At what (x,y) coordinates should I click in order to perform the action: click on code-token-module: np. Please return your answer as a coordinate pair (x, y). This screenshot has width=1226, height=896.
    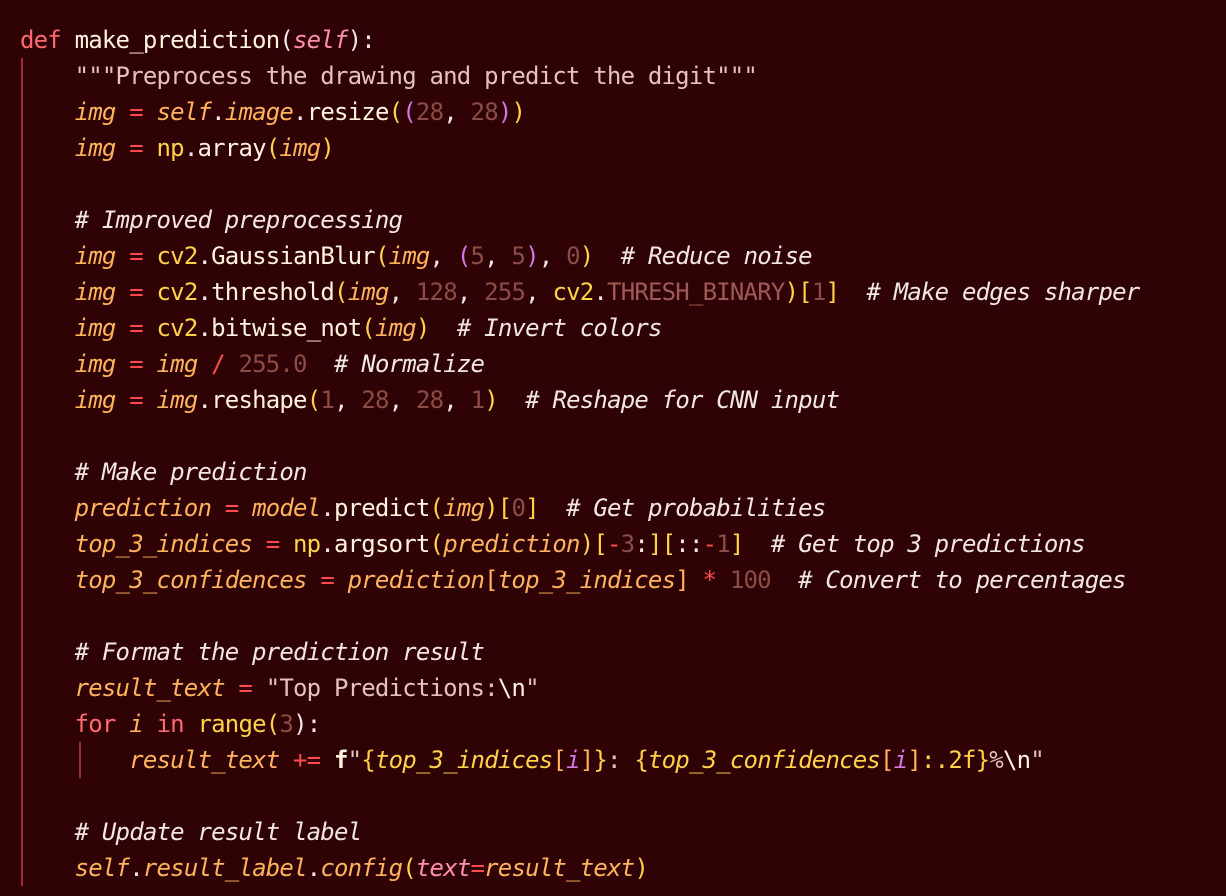
    Looking at the image, I should click on (307, 544).